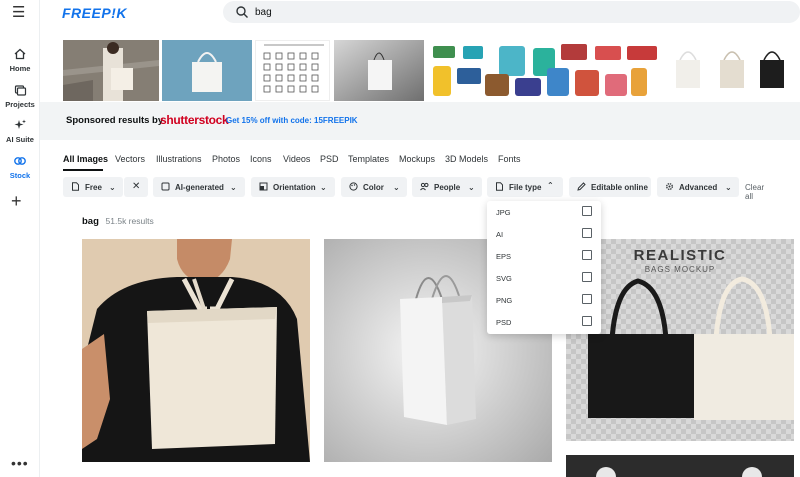 This screenshot has height=477, width=800. What do you see at coordinates (292, 120) in the screenshot?
I see `promo-link: Get 15% off with code: 15FREEPIK` at bounding box center [292, 120].